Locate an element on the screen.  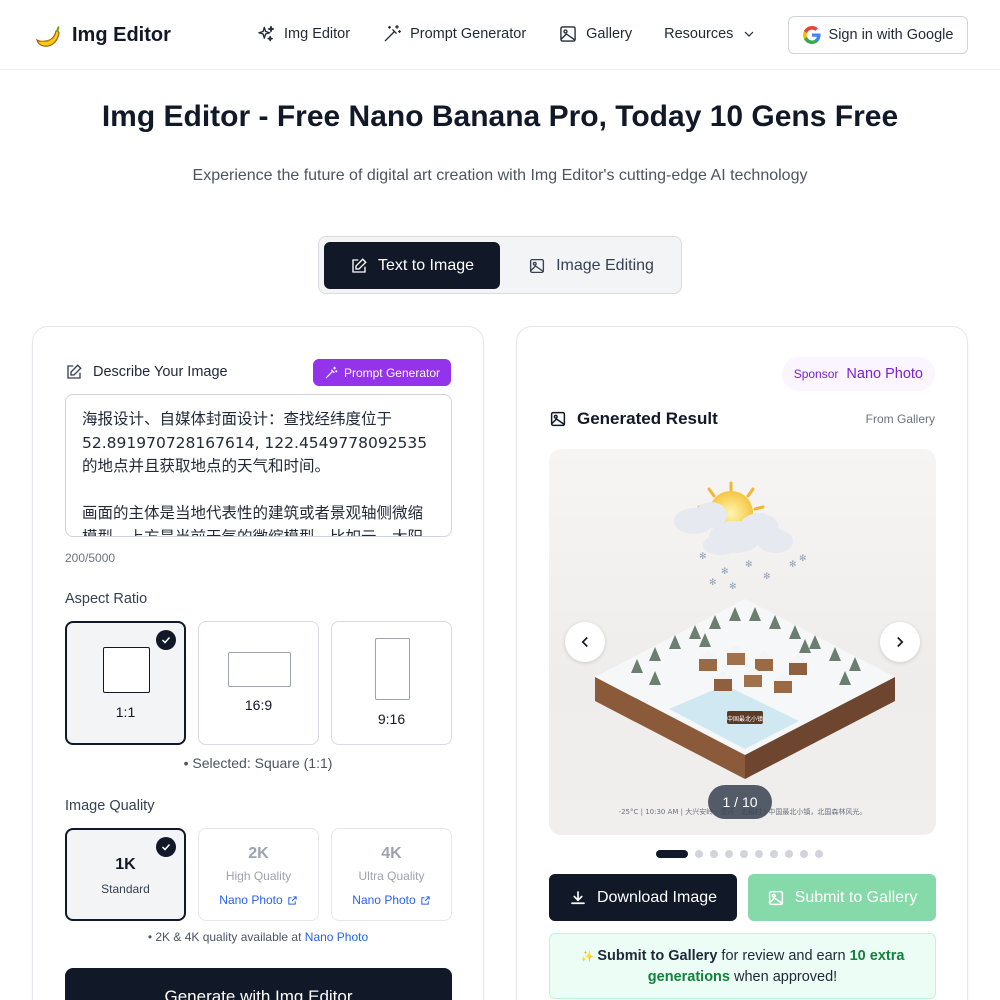
generate-button-label: Generate with Img Editor is located at coordinates (258, 993).